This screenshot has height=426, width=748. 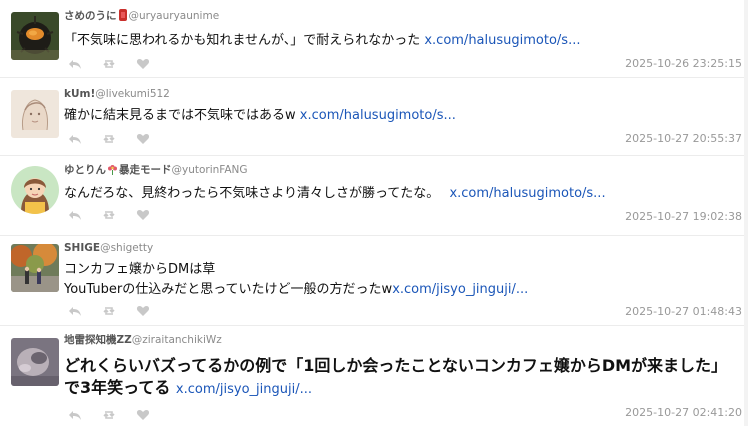 What do you see at coordinates (145, 170) in the screenshot?
I see `display-name-suffix: 暴走モード` at bounding box center [145, 170].